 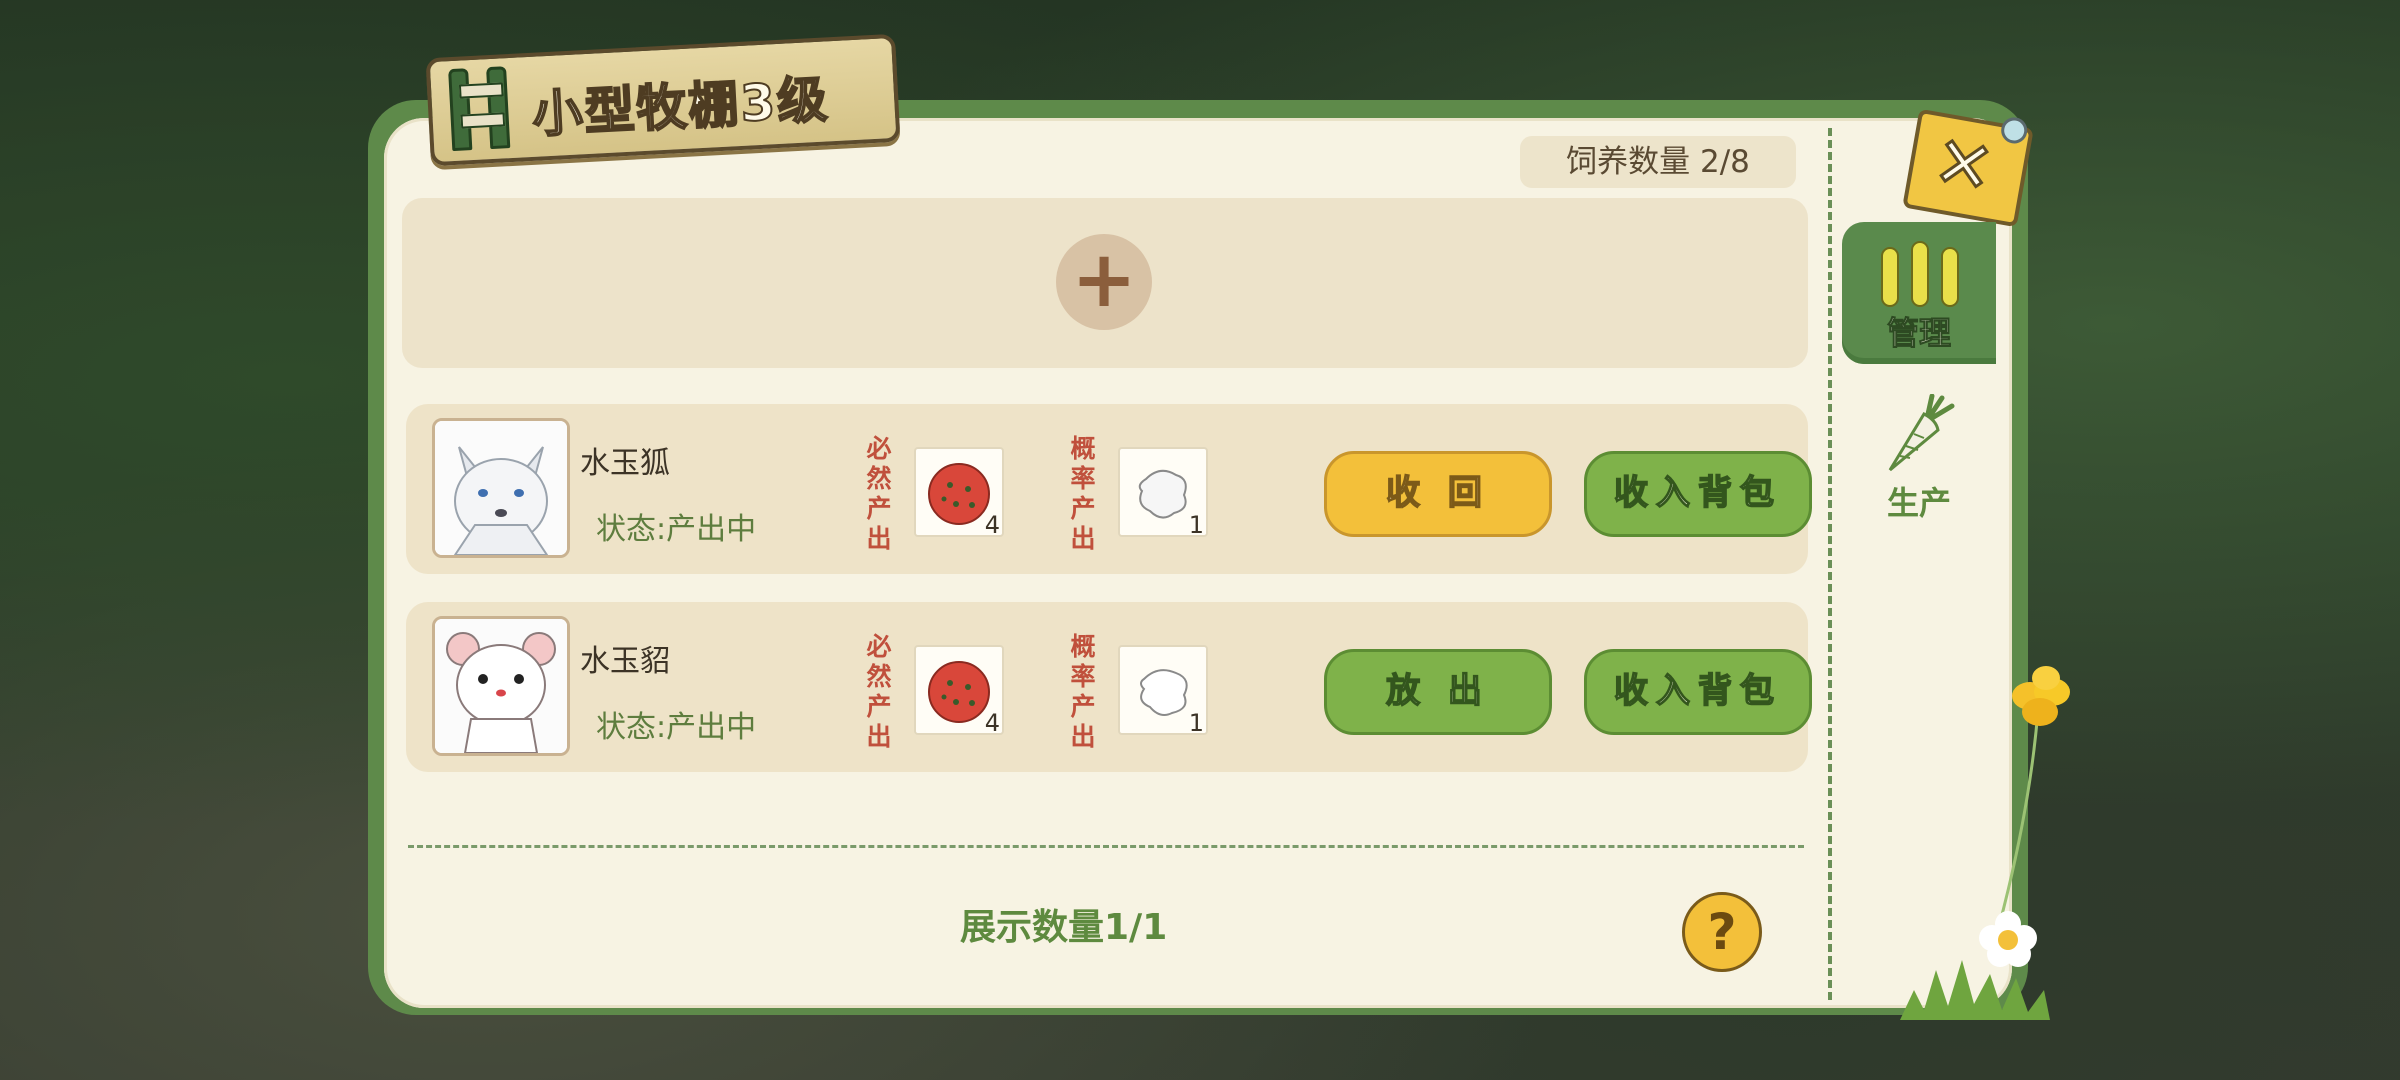 I want to click on list-divider, so click(x=1106, y=846).